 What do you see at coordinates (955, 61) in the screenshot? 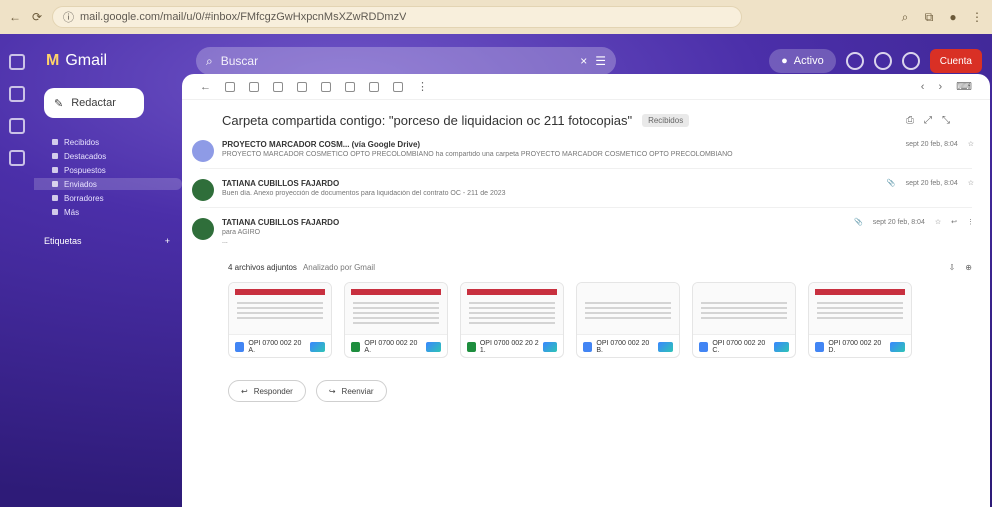
I see `account-button: Cuenta` at bounding box center [955, 61].